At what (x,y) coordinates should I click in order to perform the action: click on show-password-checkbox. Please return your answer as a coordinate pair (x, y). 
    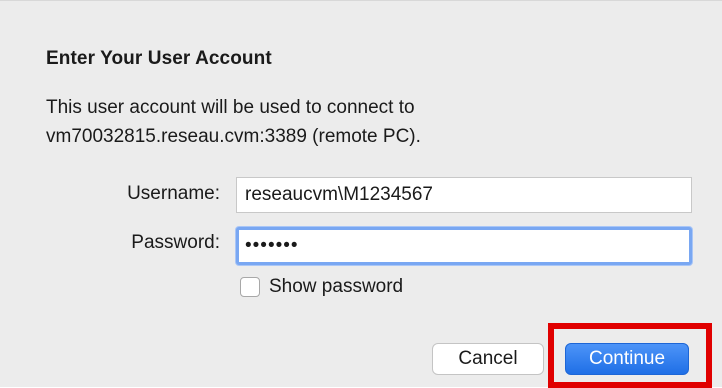
    Looking at the image, I should click on (250, 287).